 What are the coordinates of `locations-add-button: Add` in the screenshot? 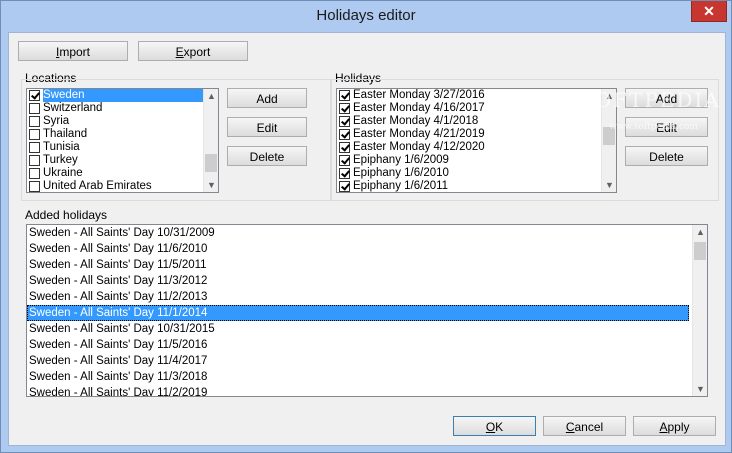 It's located at (267, 98).